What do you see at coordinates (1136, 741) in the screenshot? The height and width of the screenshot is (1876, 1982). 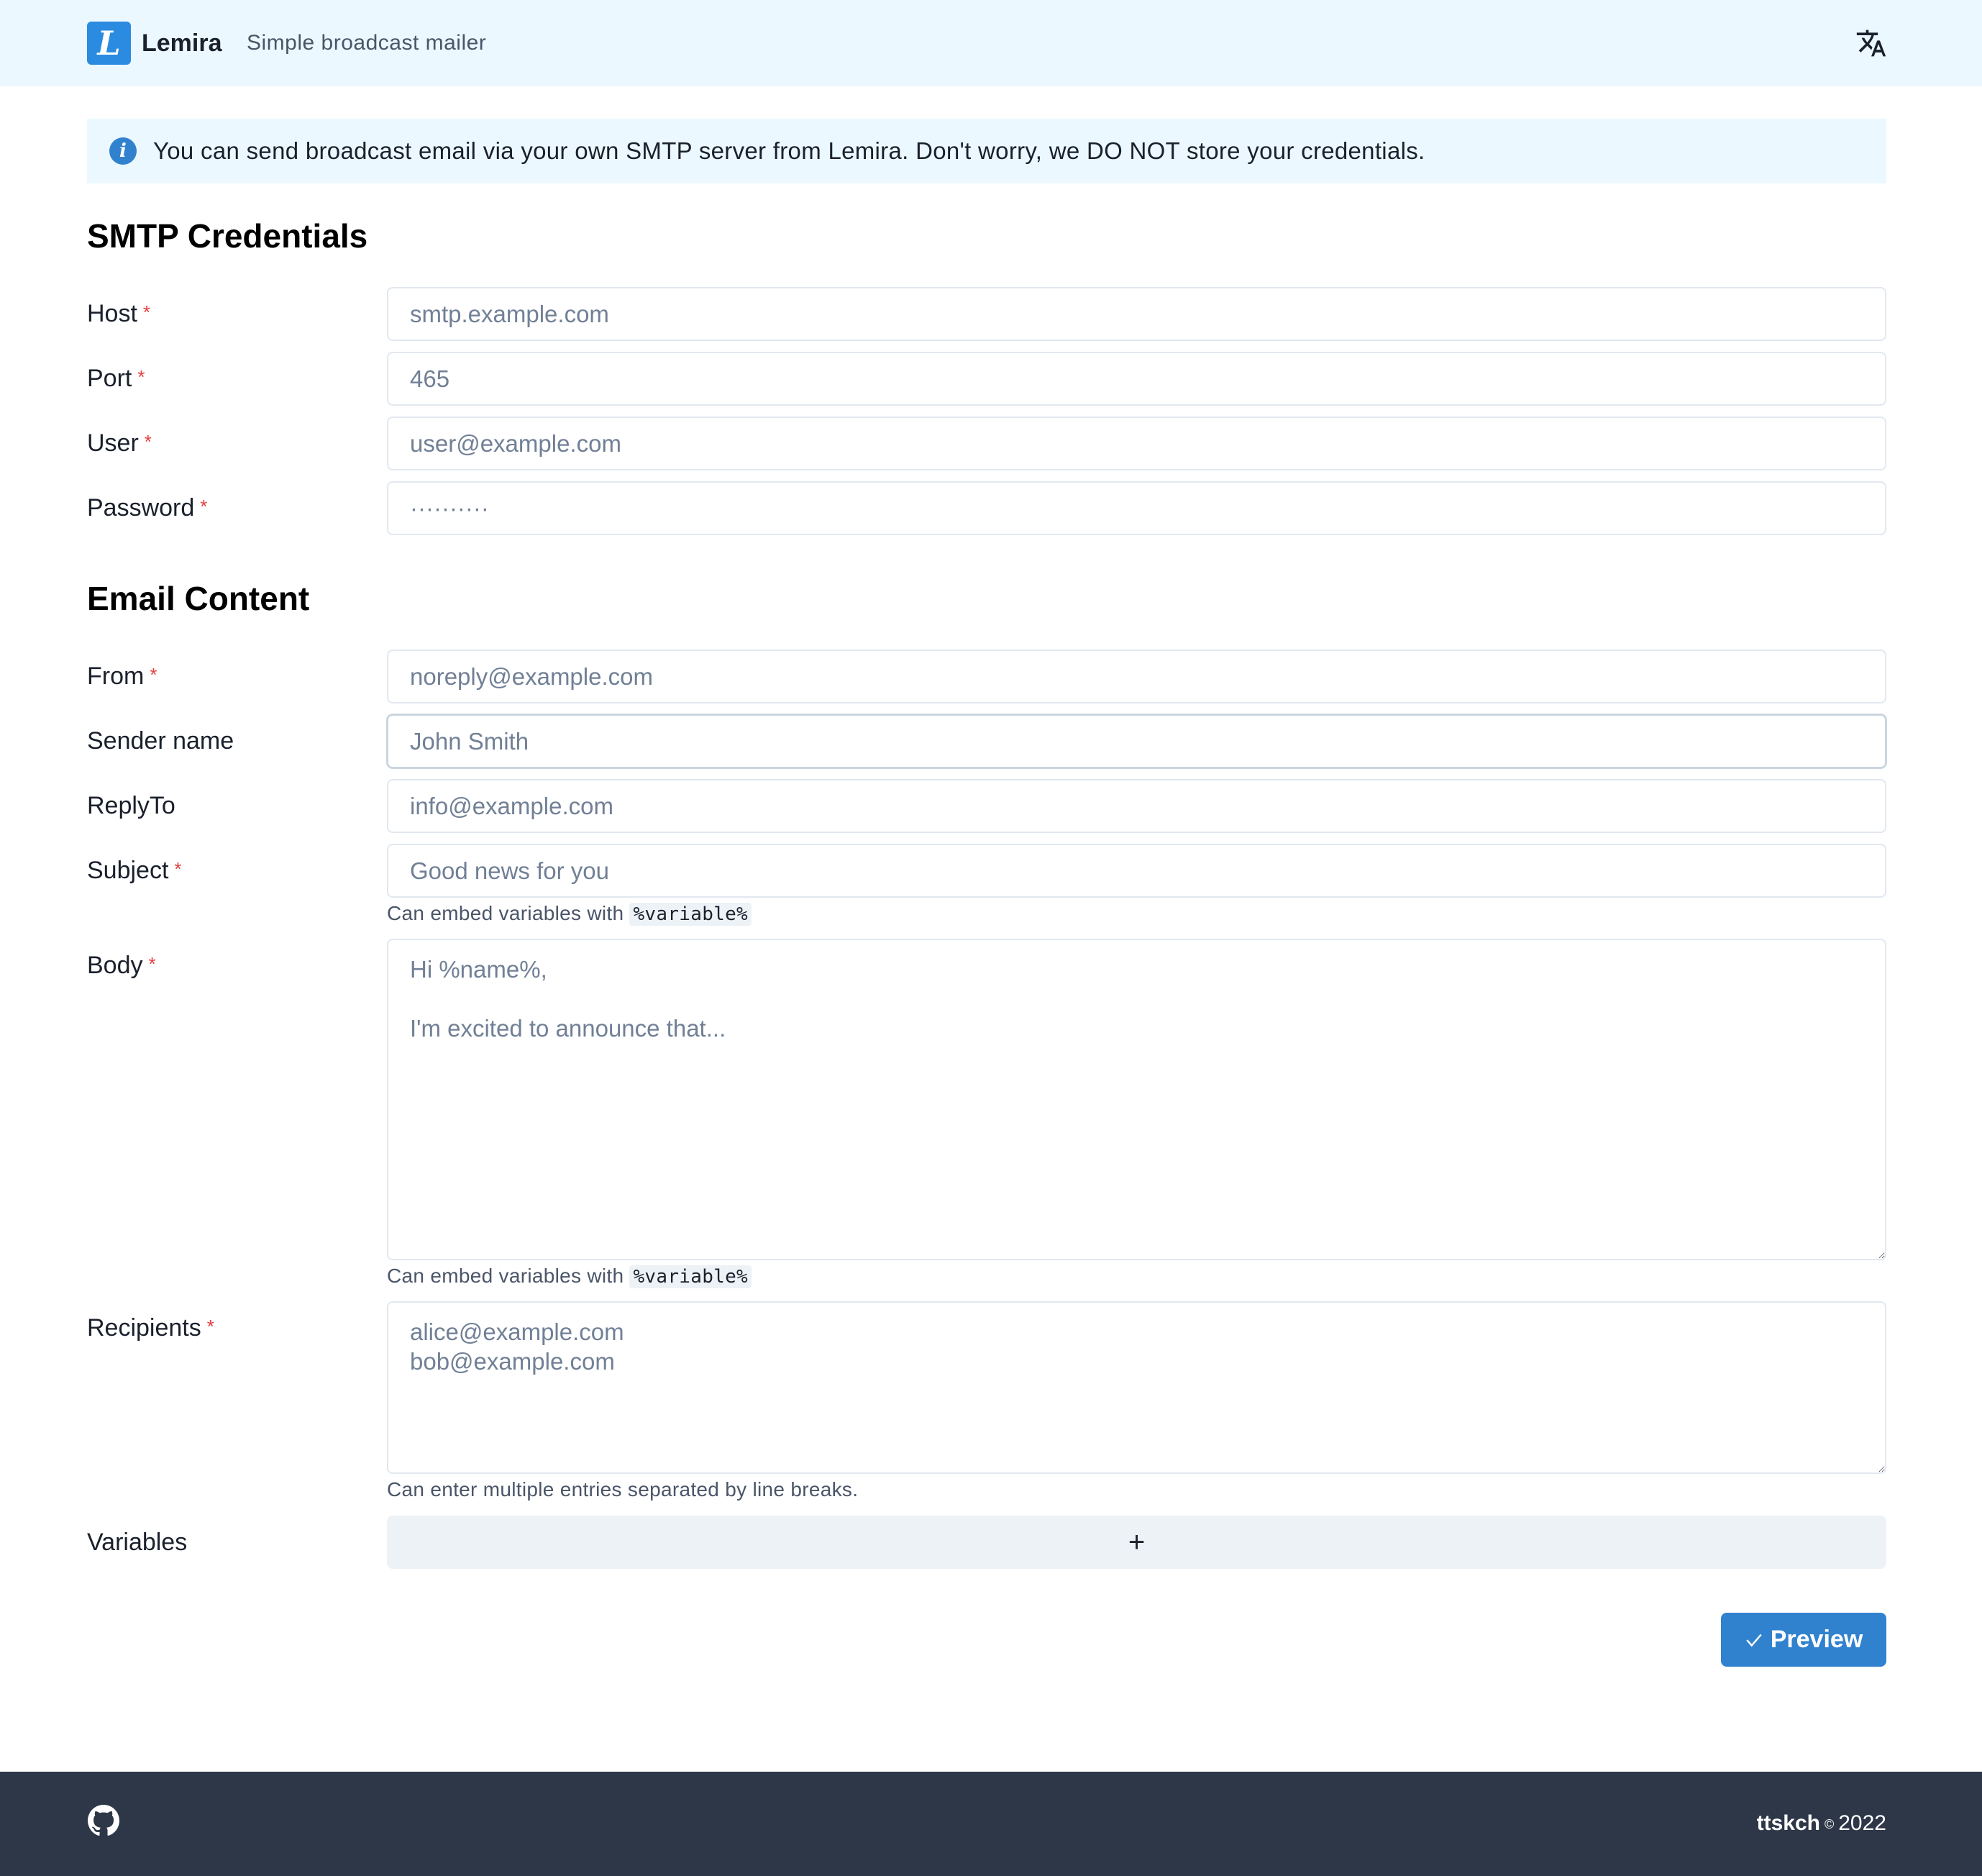 I see `sender-name-input` at bounding box center [1136, 741].